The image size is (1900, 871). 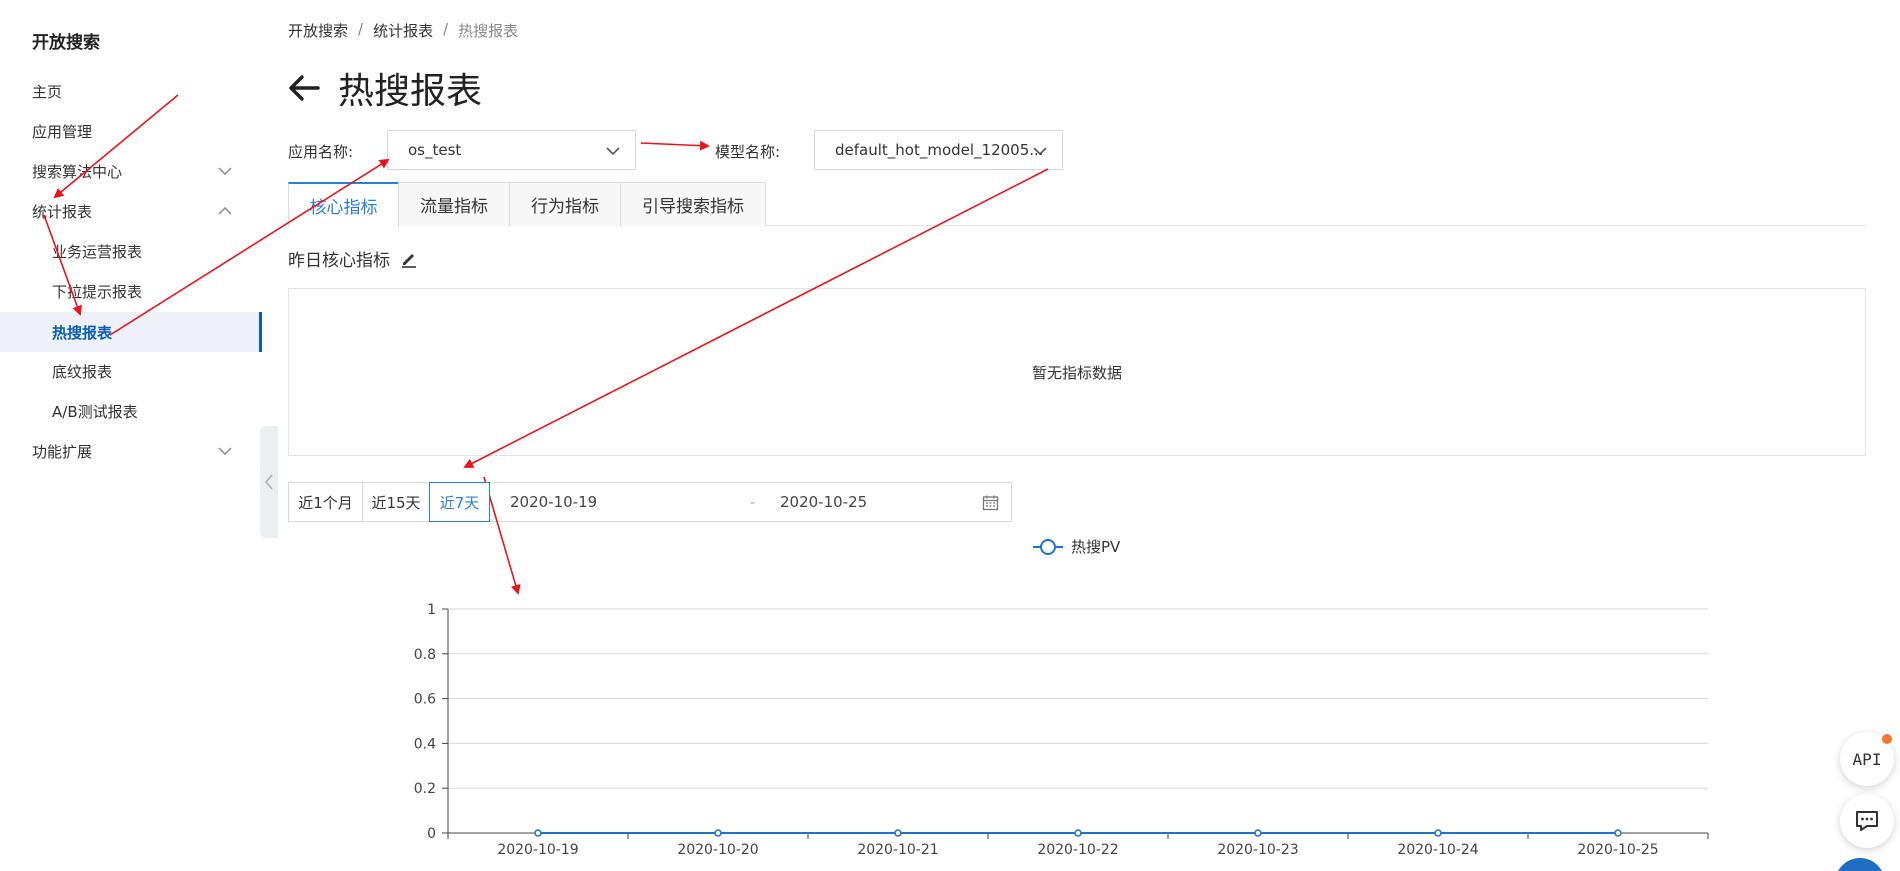 I want to click on sidebar-item-app-management: 应用管理, so click(x=131, y=131).